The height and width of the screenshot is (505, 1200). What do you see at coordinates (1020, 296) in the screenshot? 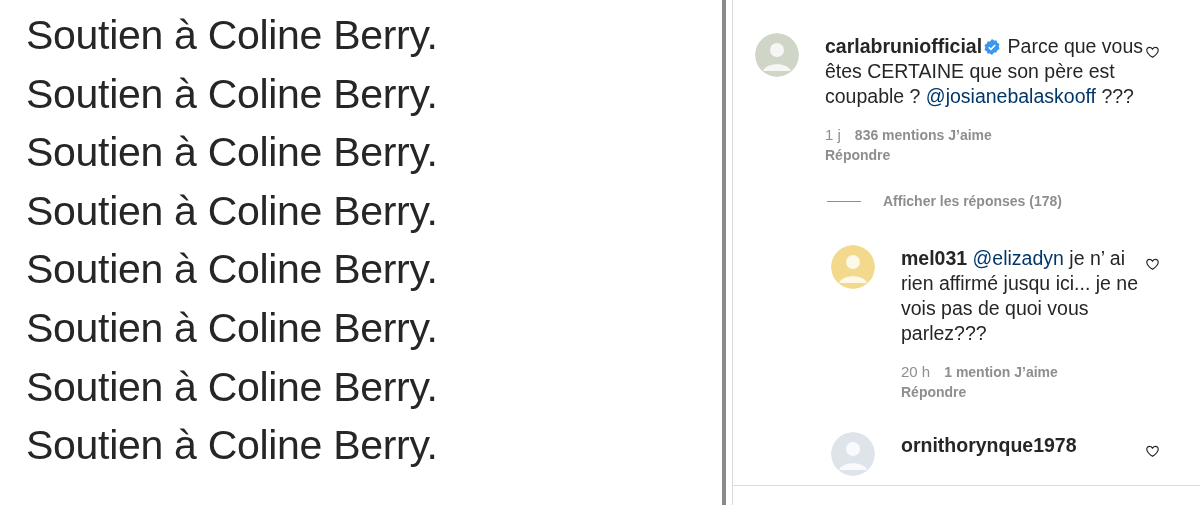
I see `comment-text: mel031 @elizadyn je n’ ai rien affirmé jusqu ici... je ne vois pas de quoi vous parlez???` at bounding box center [1020, 296].